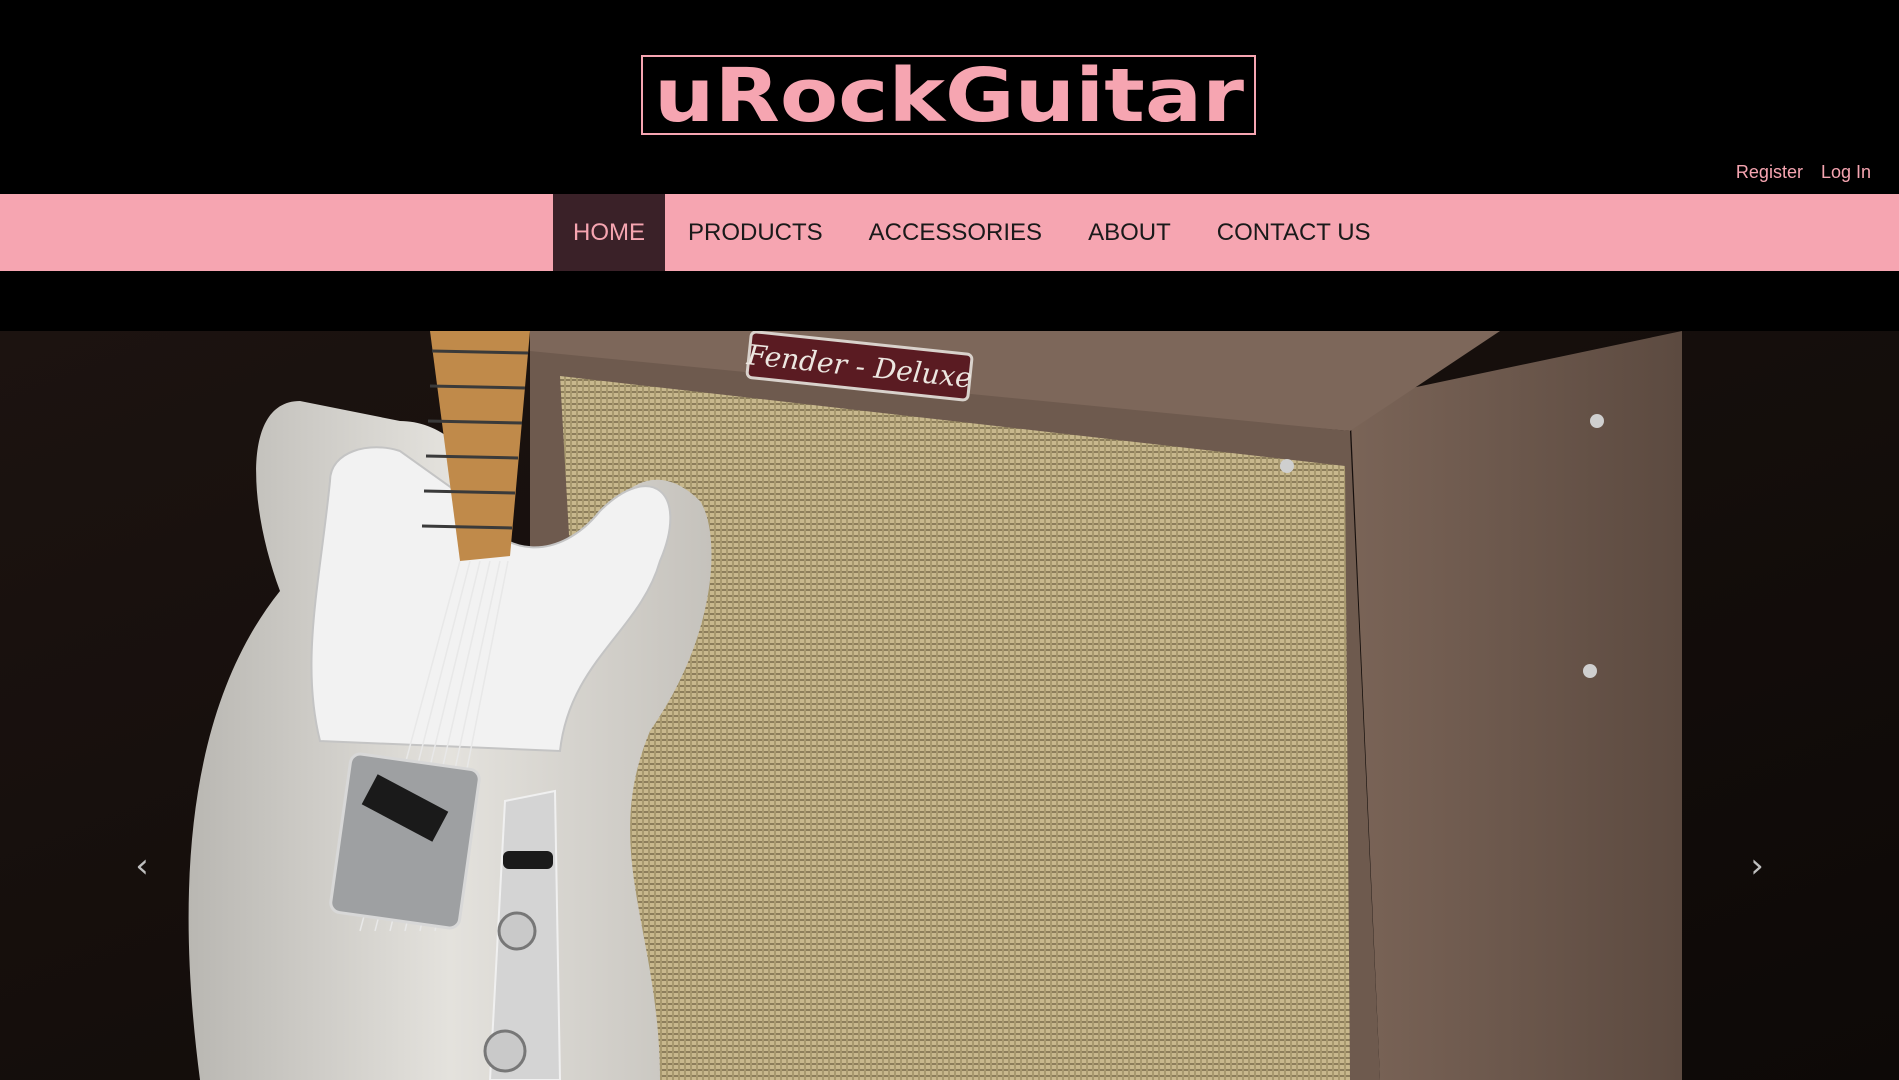 The width and height of the screenshot is (1899, 1080). Describe the element at coordinates (1846, 172) in the screenshot. I see `login-link: Log In` at that location.